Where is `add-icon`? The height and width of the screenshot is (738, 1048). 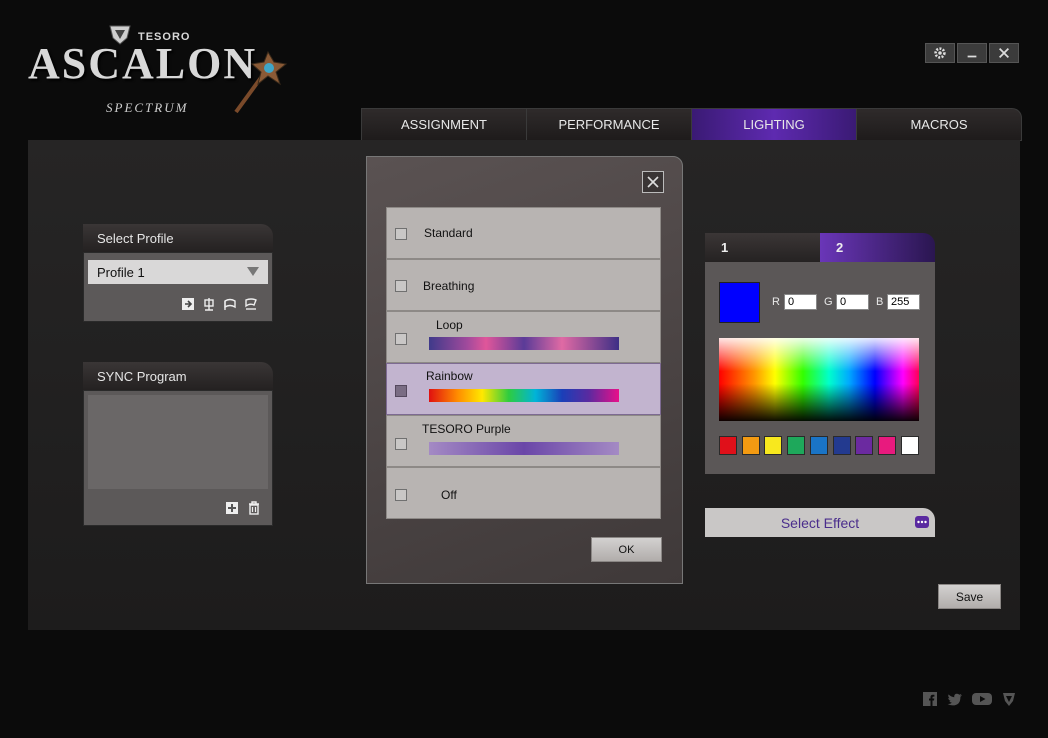
add-icon is located at coordinates (232, 508).